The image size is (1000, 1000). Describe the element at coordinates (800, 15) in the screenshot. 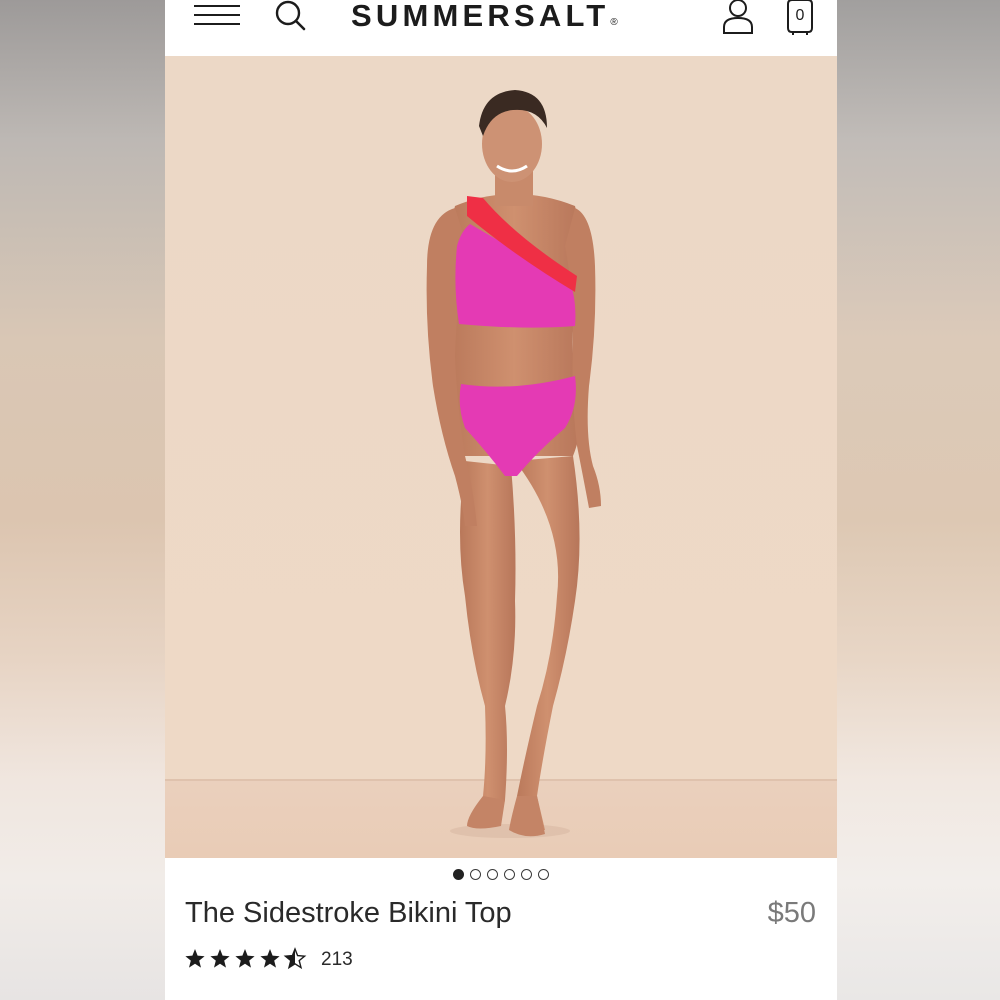

I see `cart-count-badge: 0` at that location.